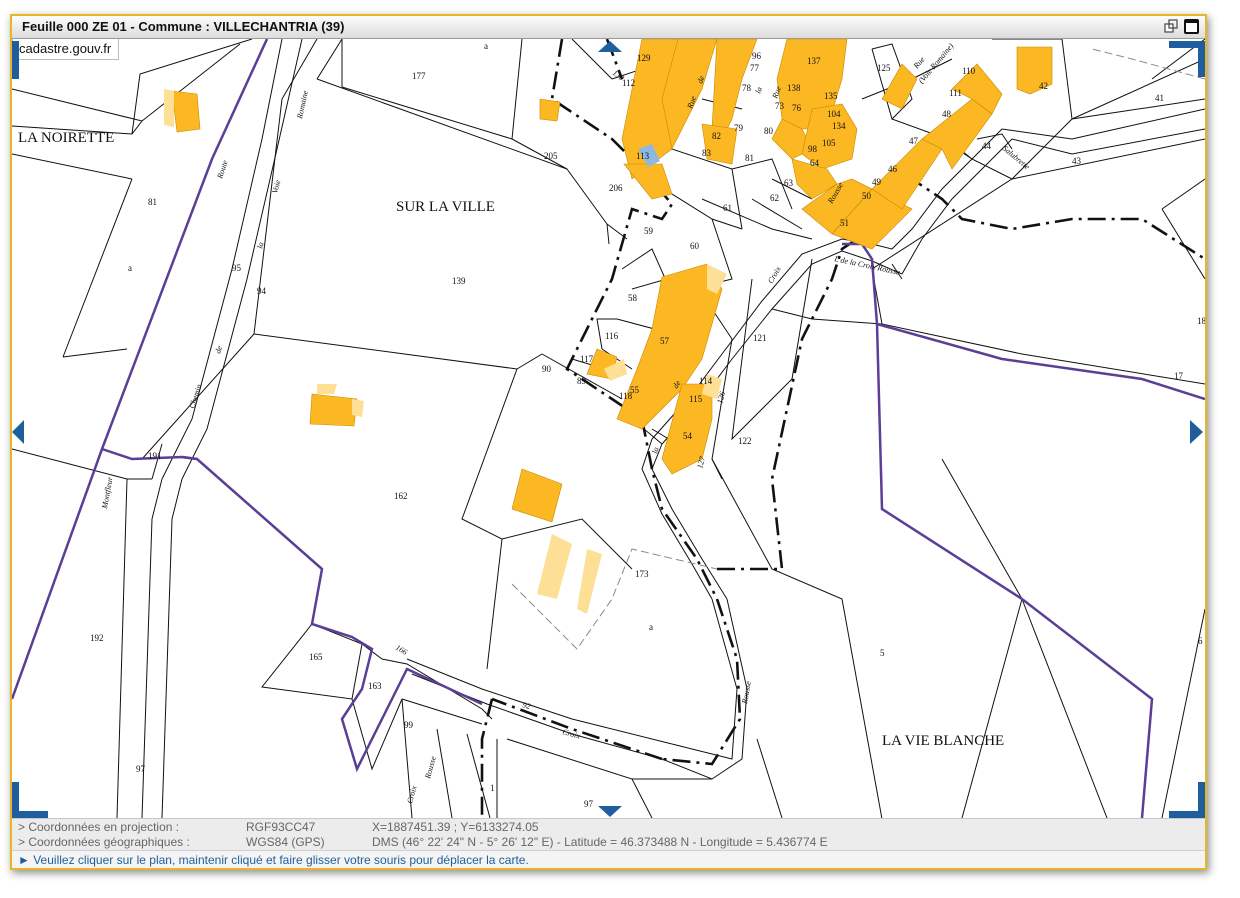  What do you see at coordinates (1201, 321) in the screenshot?
I see `svg-text: 18` at bounding box center [1201, 321].